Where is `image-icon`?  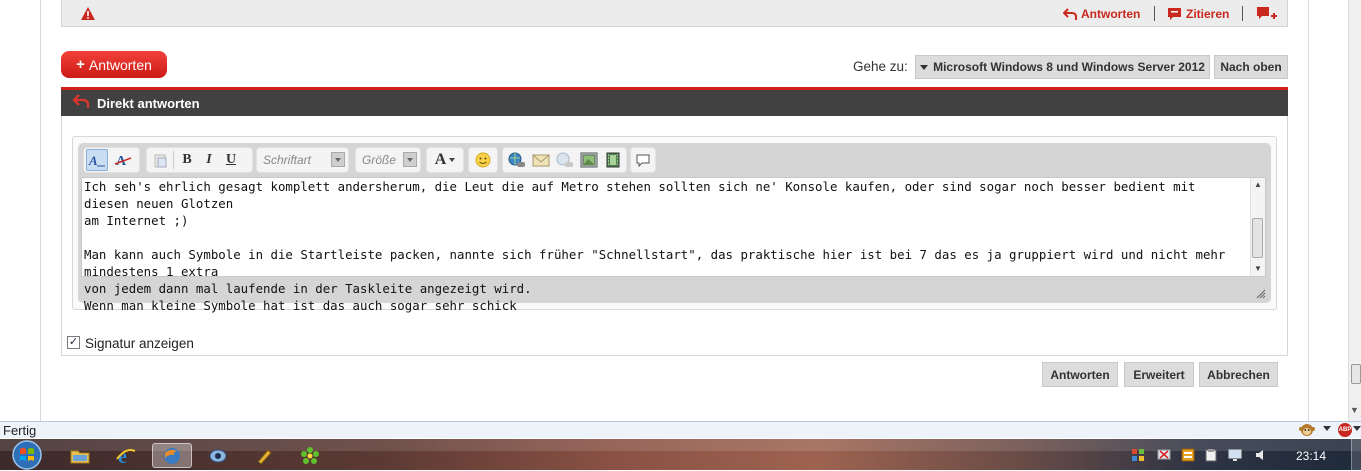
image-icon is located at coordinates (589, 160).